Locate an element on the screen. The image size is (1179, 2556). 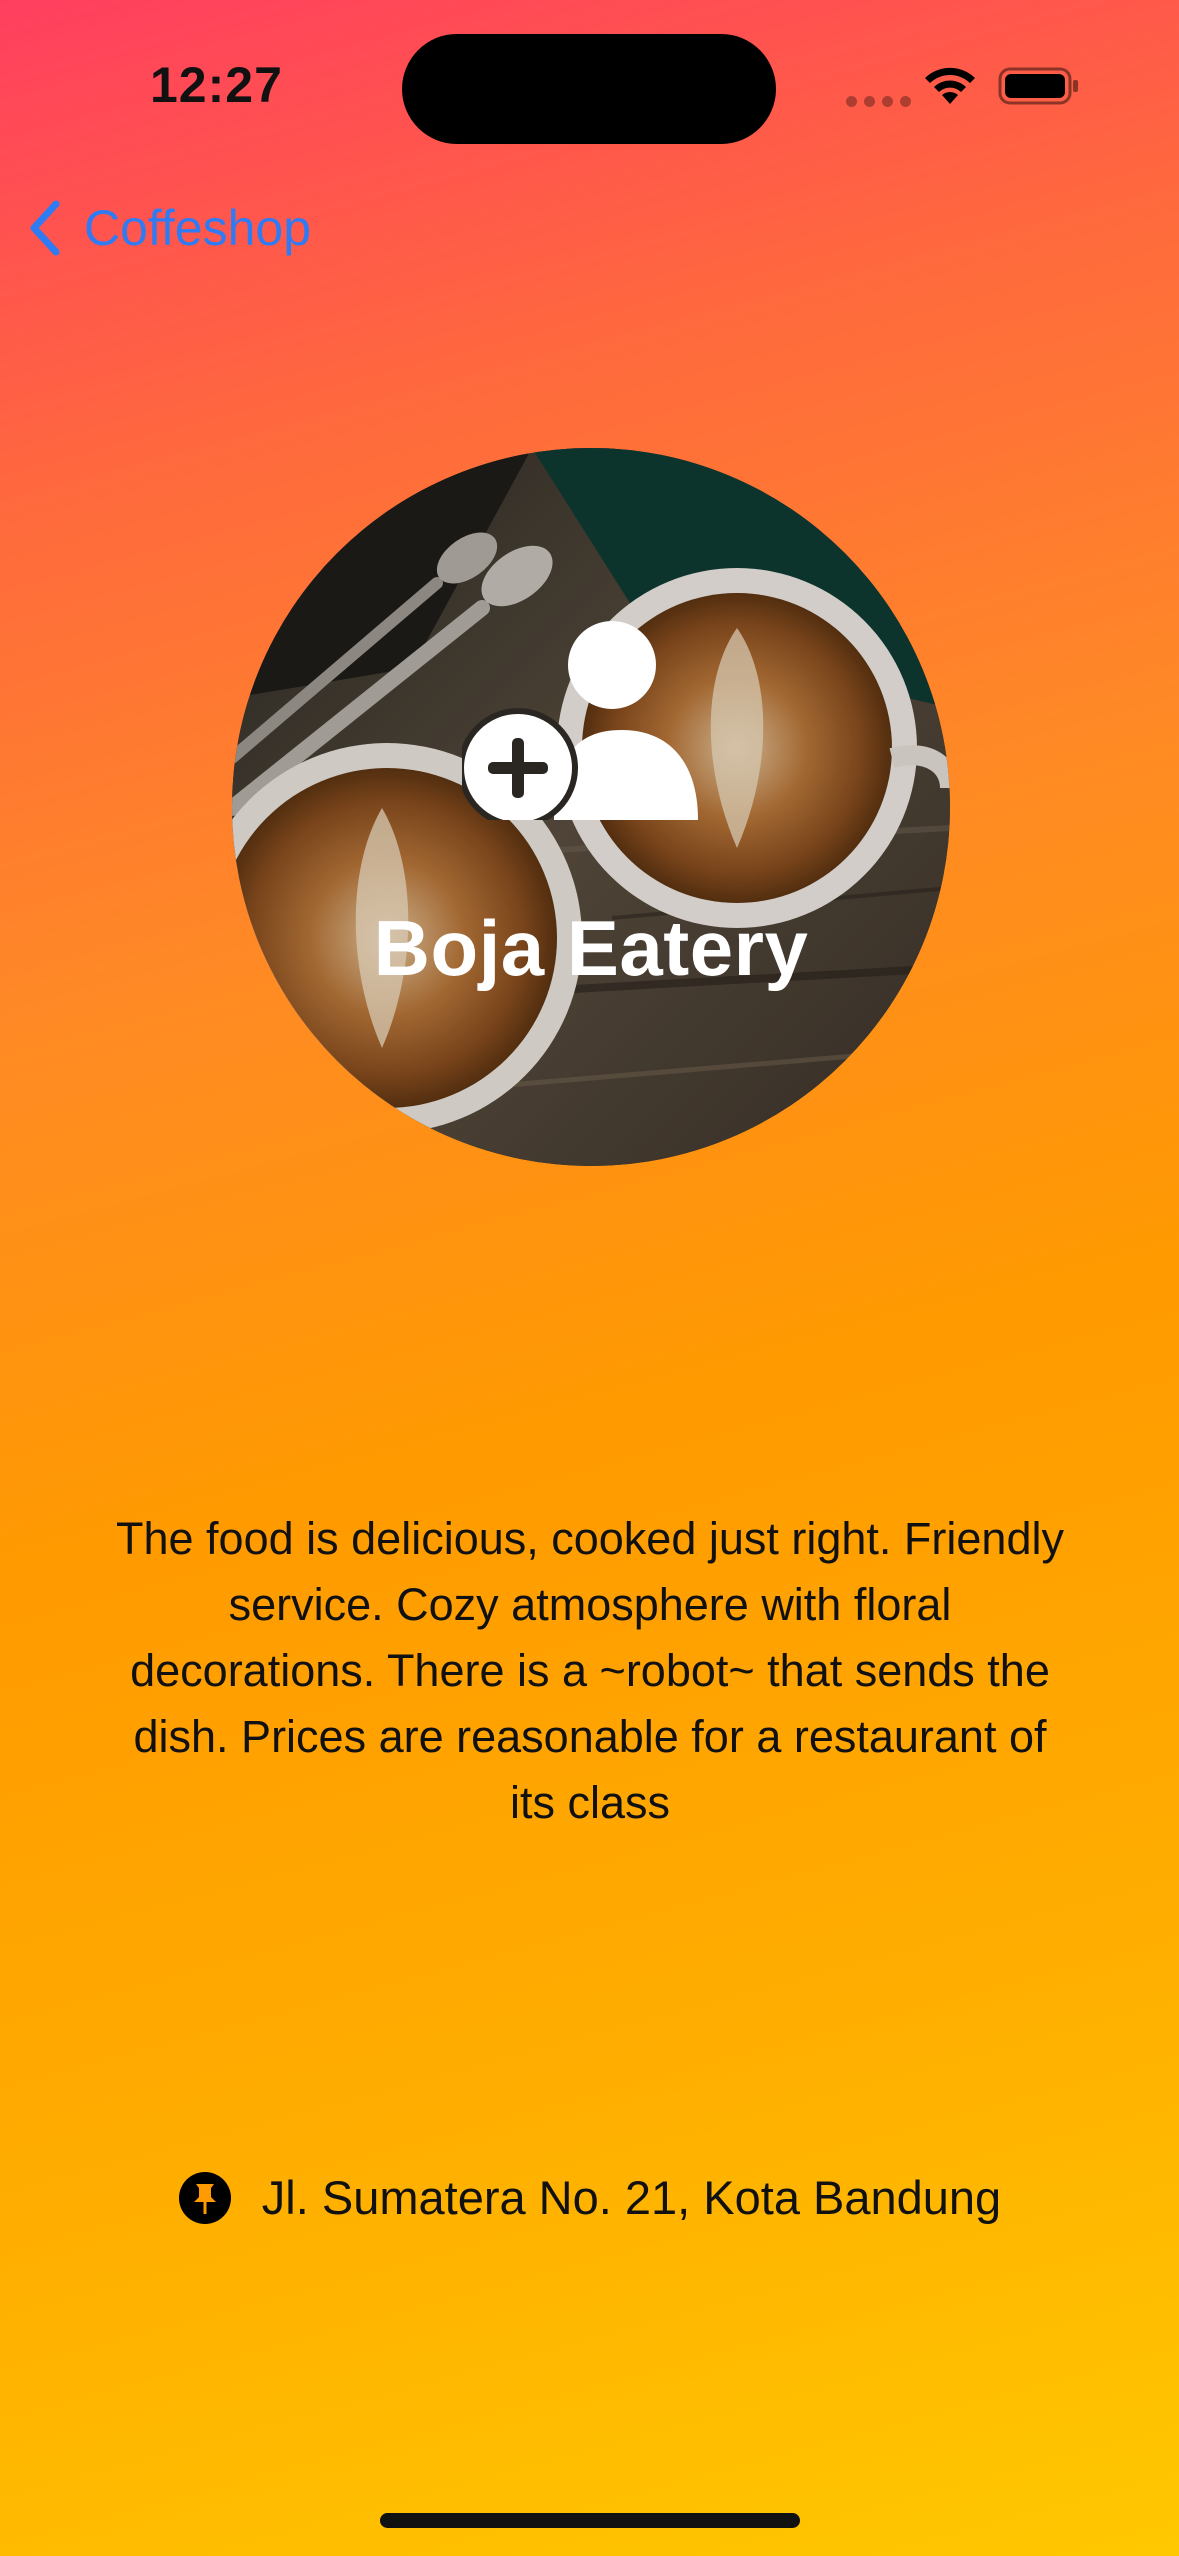
cellular-signal-icon is located at coordinates (878, 101).